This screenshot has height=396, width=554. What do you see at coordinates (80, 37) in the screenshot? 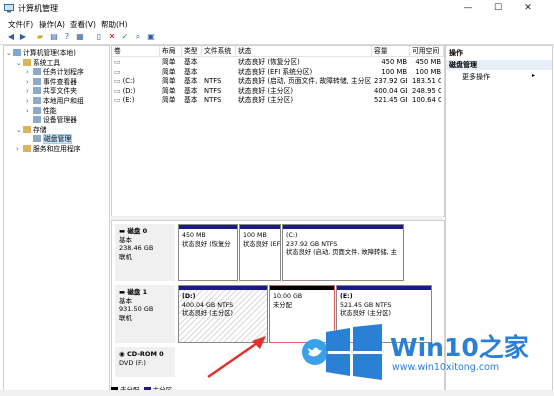
I see `show-hide-icon: ▦` at bounding box center [80, 37].